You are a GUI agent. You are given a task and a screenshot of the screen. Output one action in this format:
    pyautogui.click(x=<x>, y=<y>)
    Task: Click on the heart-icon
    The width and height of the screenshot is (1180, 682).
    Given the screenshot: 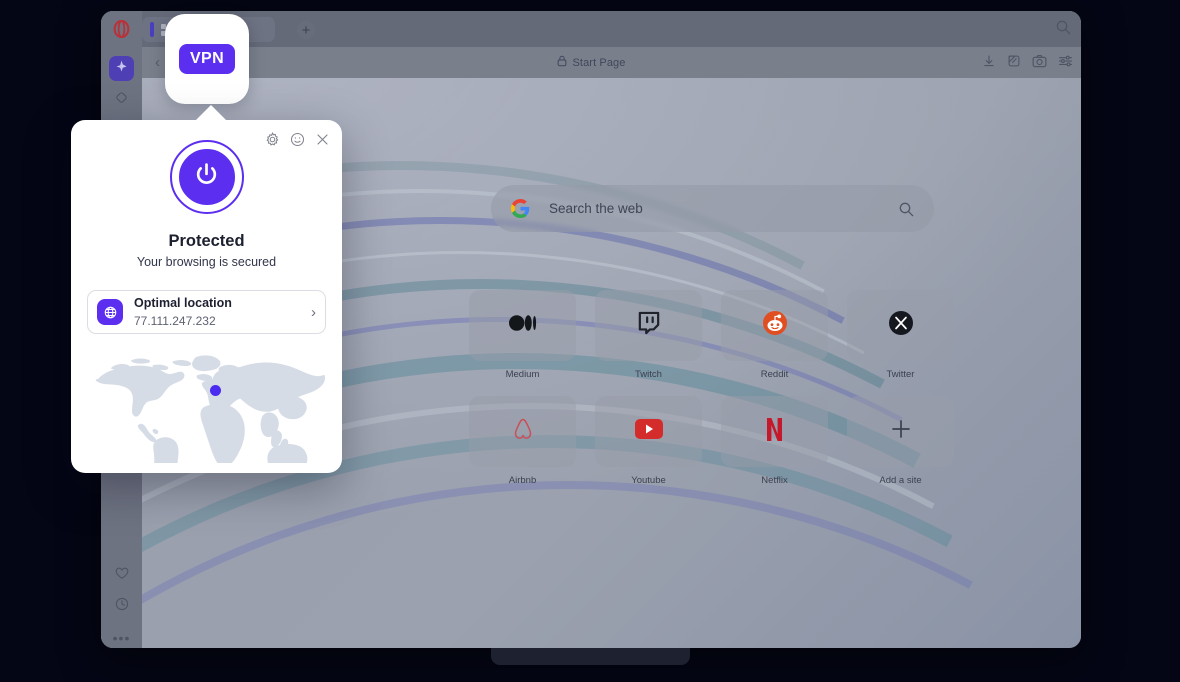 What is the action you would take?
    pyautogui.click(x=122, y=576)
    